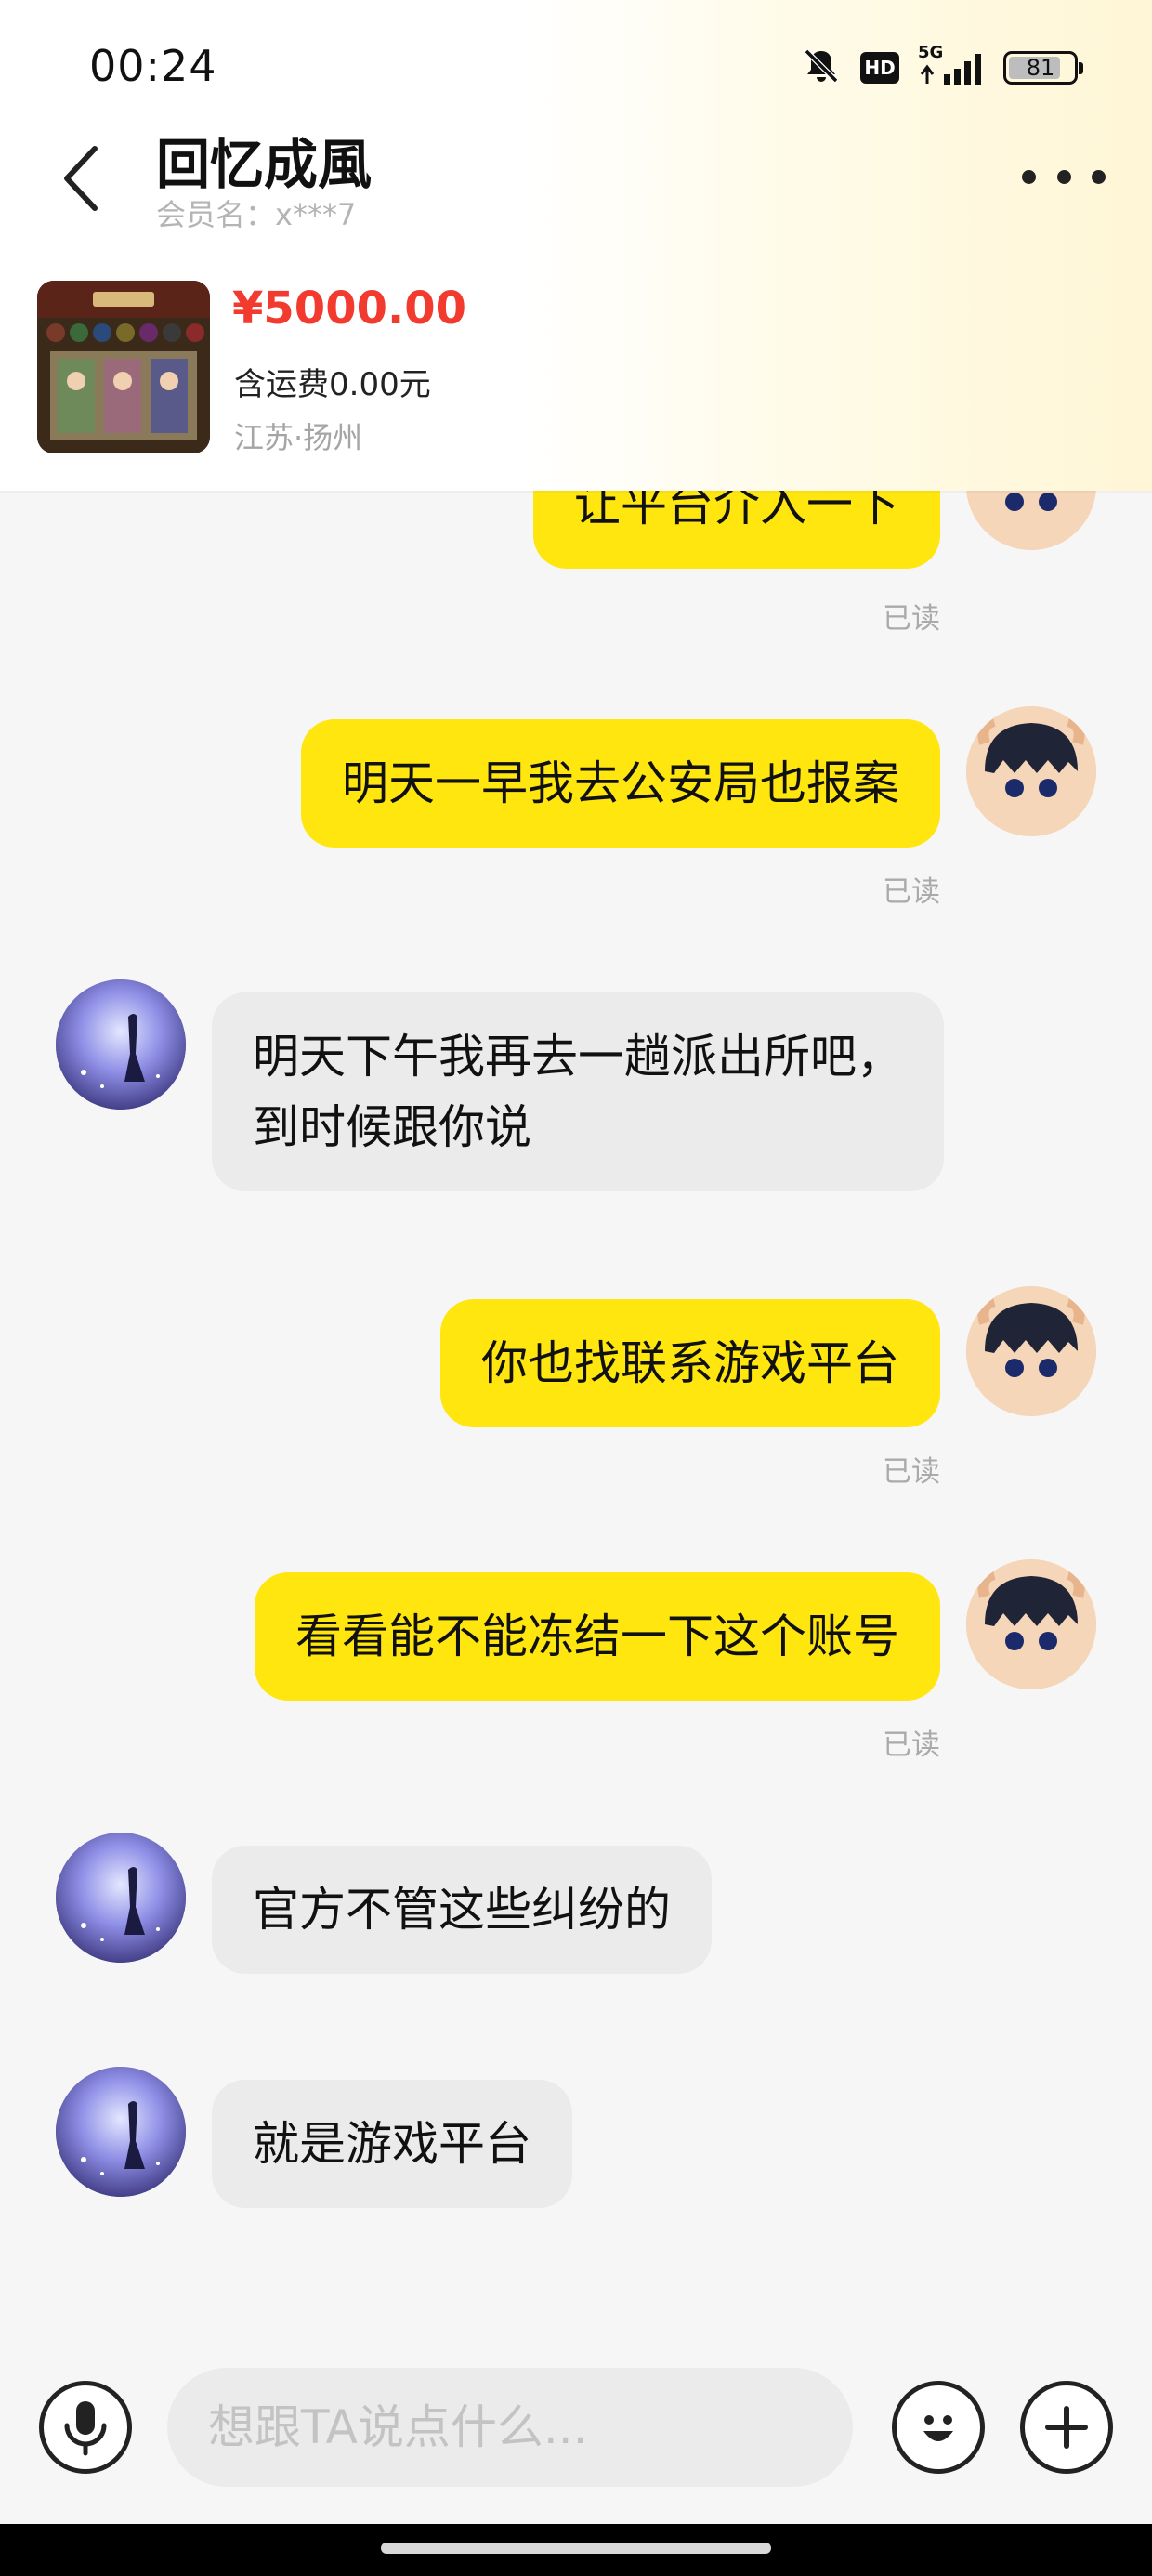 The height and width of the screenshot is (2576, 1152). What do you see at coordinates (578, 1057) in the screenshot?
I see `message-line: 明天下午我再去一趟派出所吧，` at bounding box center [578, 1057].